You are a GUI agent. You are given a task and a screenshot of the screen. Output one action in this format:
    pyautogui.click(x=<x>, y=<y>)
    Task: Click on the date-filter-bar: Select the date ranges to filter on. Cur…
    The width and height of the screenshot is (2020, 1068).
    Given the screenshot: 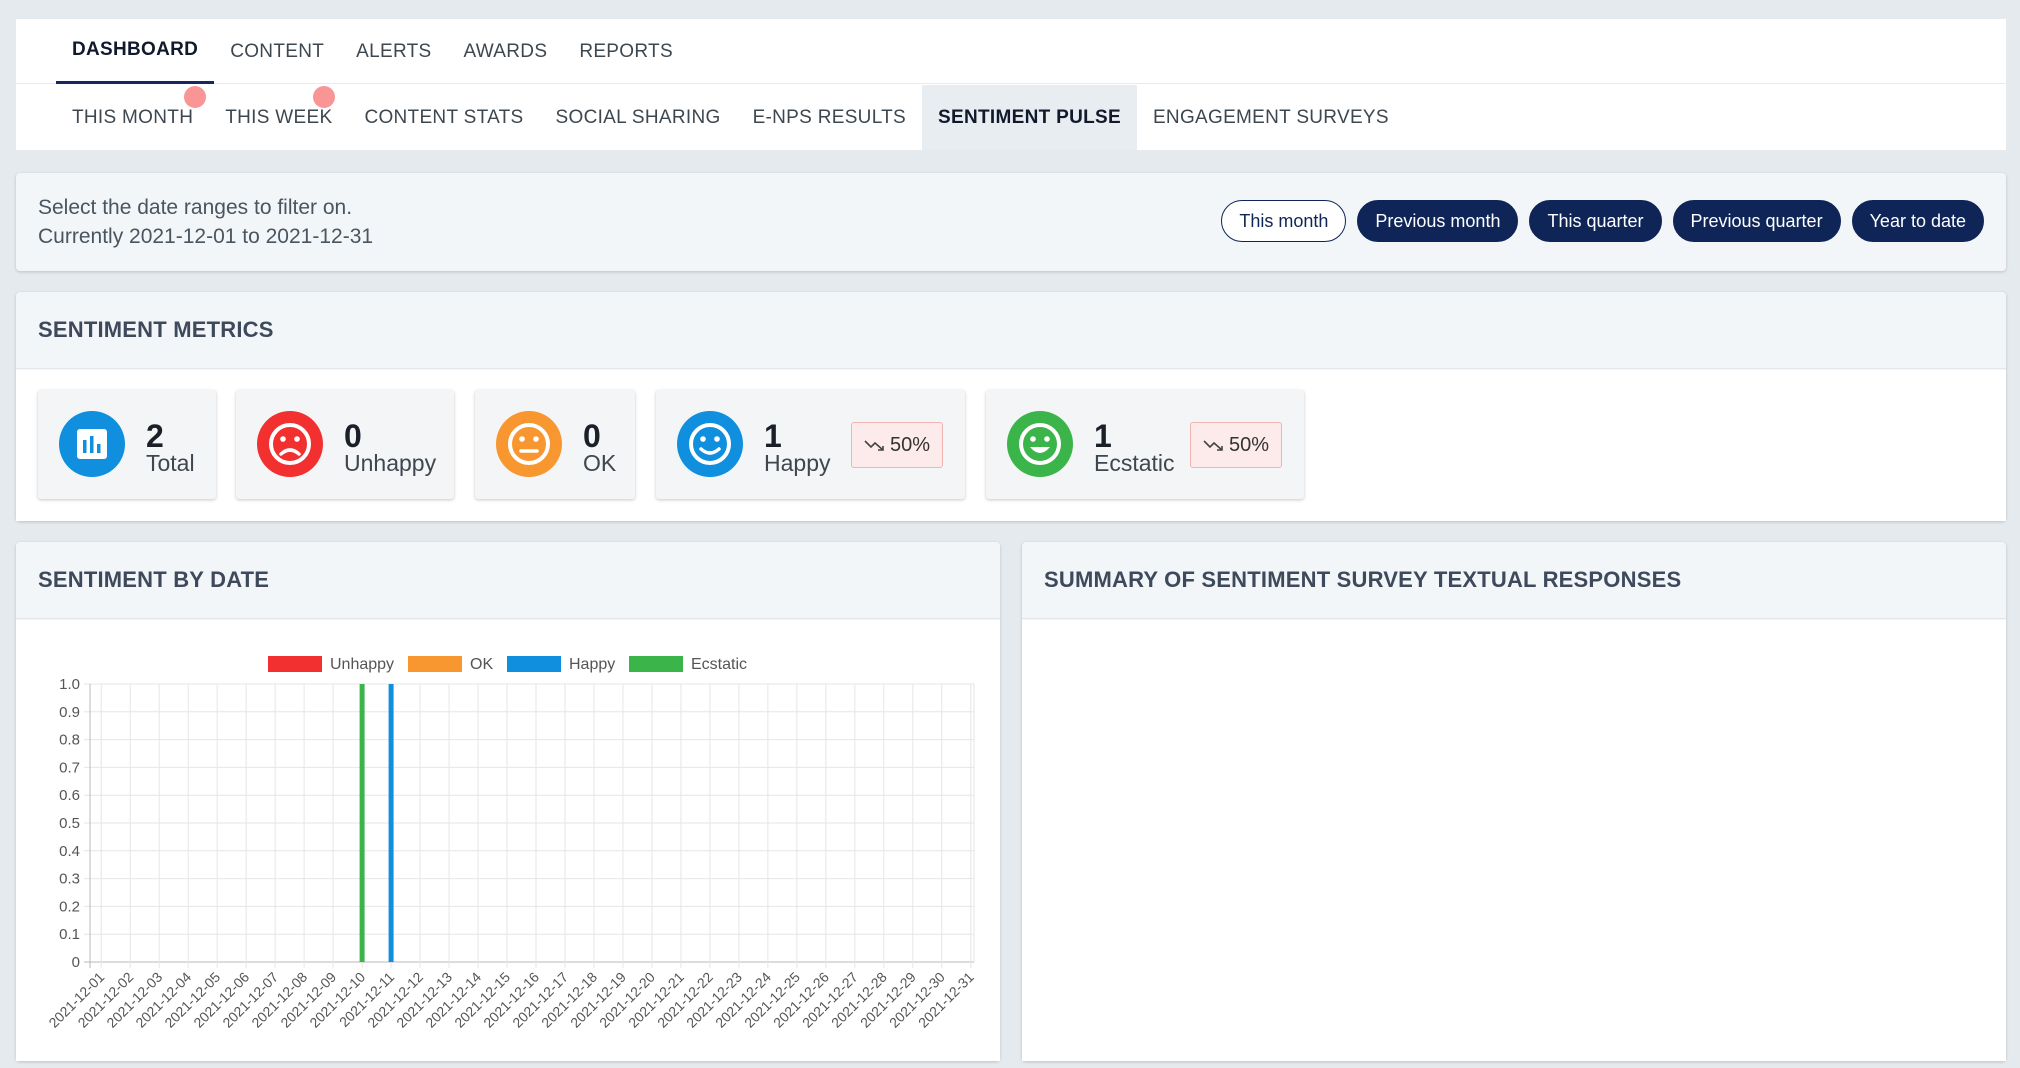 What is the action you would take?
    pyautogui.click(x=1011, y=222)
    